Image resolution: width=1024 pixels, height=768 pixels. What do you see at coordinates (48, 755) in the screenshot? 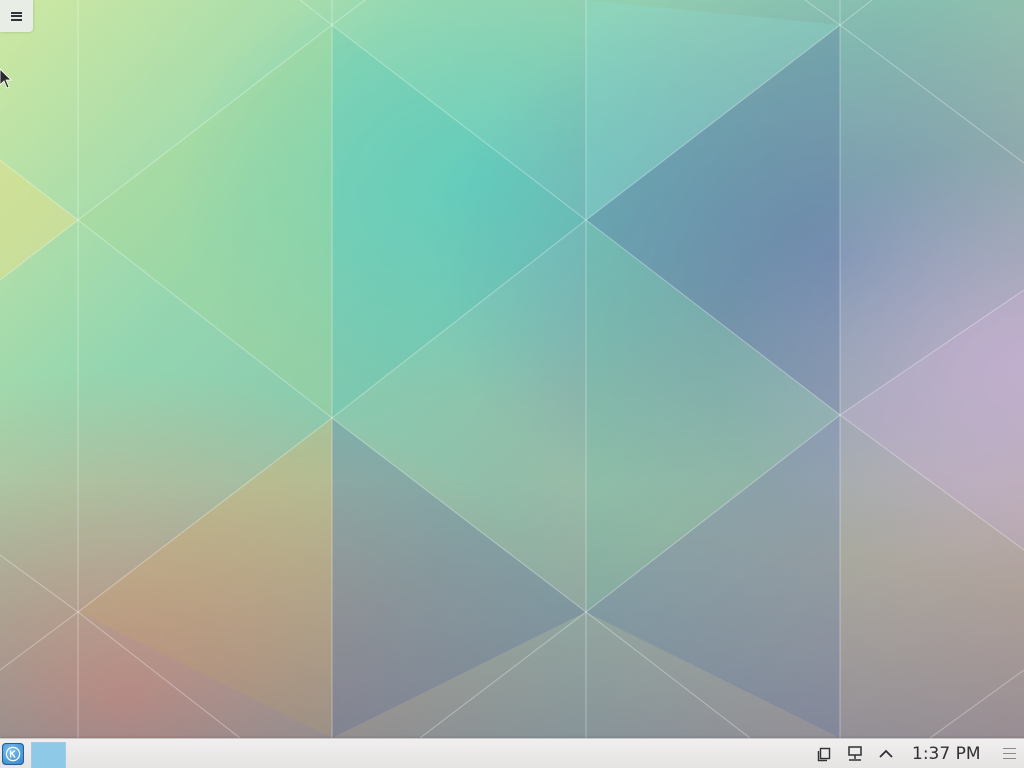
I see `virtual-desktop-pager` at bounding box center [48, 755].